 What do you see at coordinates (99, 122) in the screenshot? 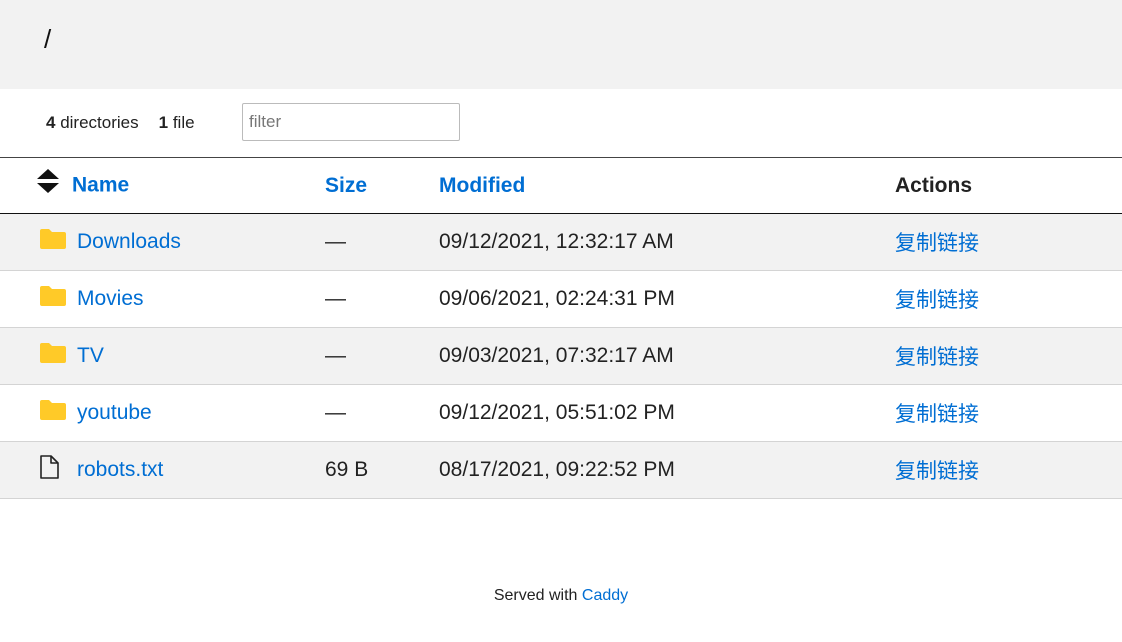
I see `directory-count-label: directories` at bounding box center [99, 122].